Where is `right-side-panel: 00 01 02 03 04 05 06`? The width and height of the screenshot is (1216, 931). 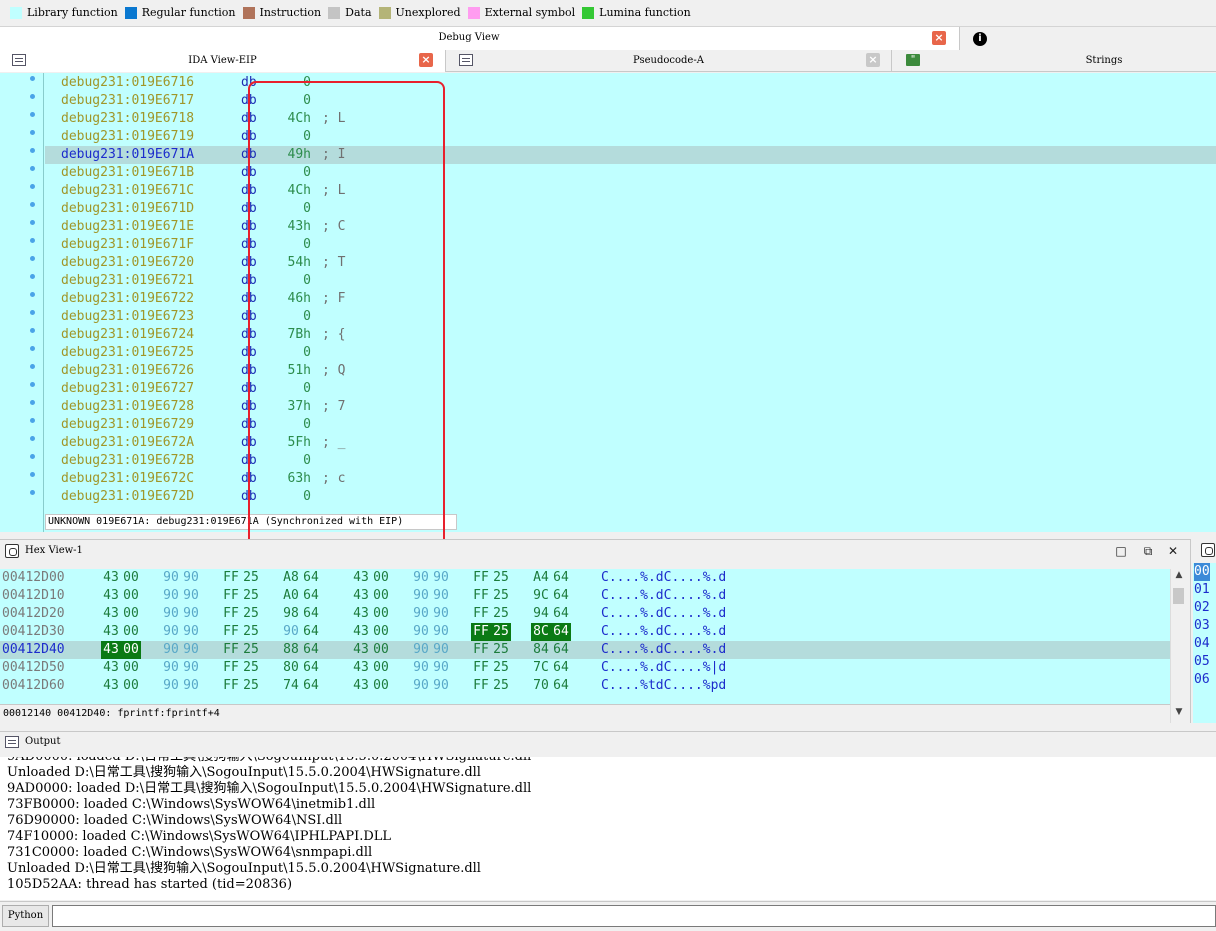
right-side-panel: 00 01 02 03 04 05 06 is located at coordinates (1203, 631).